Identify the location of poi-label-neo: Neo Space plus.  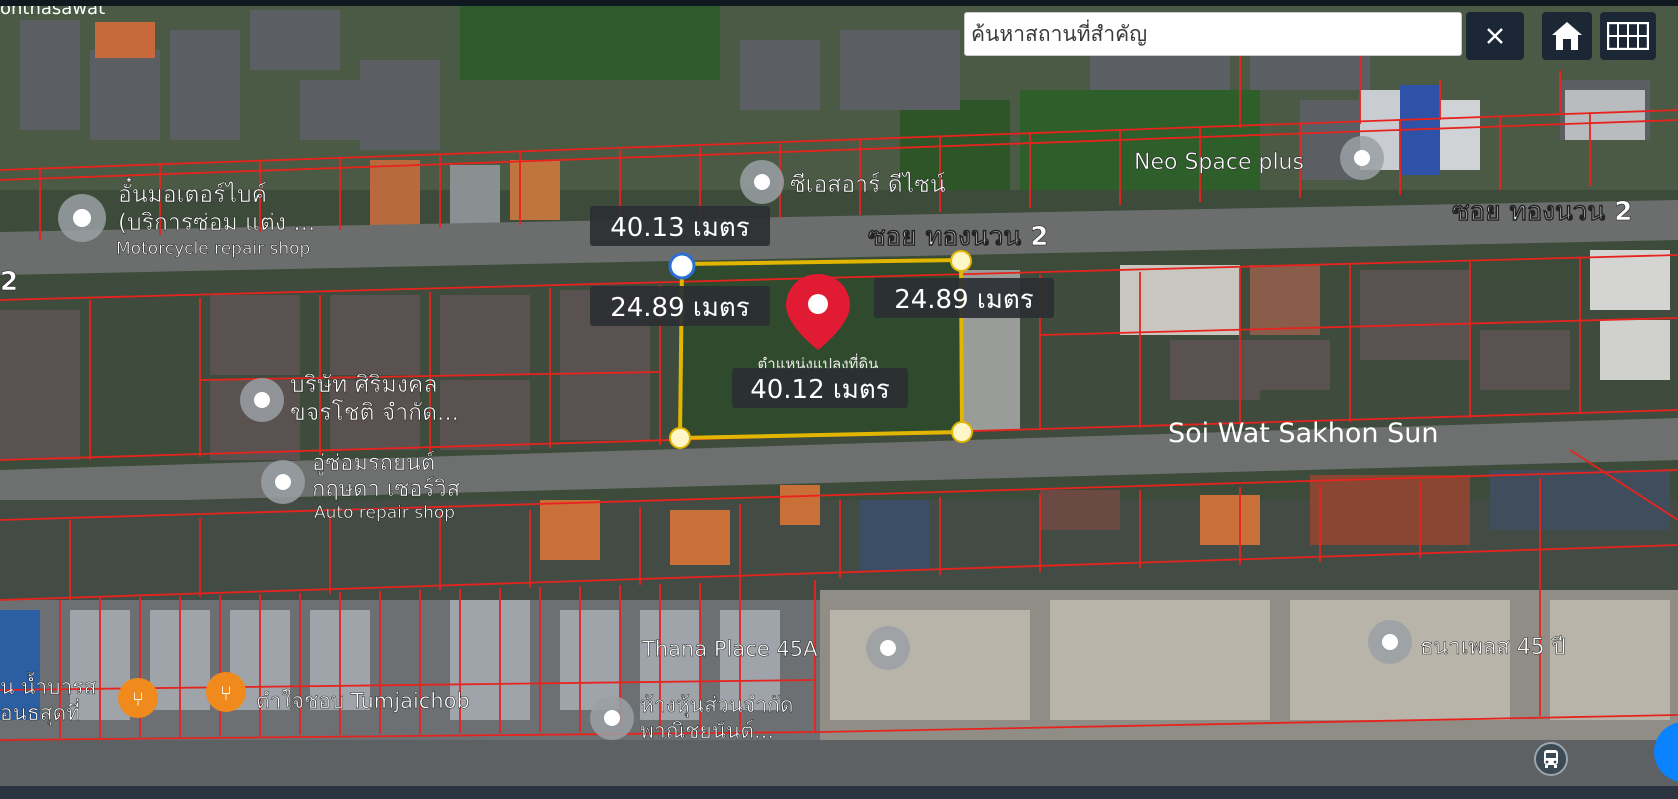
(1219, 162).